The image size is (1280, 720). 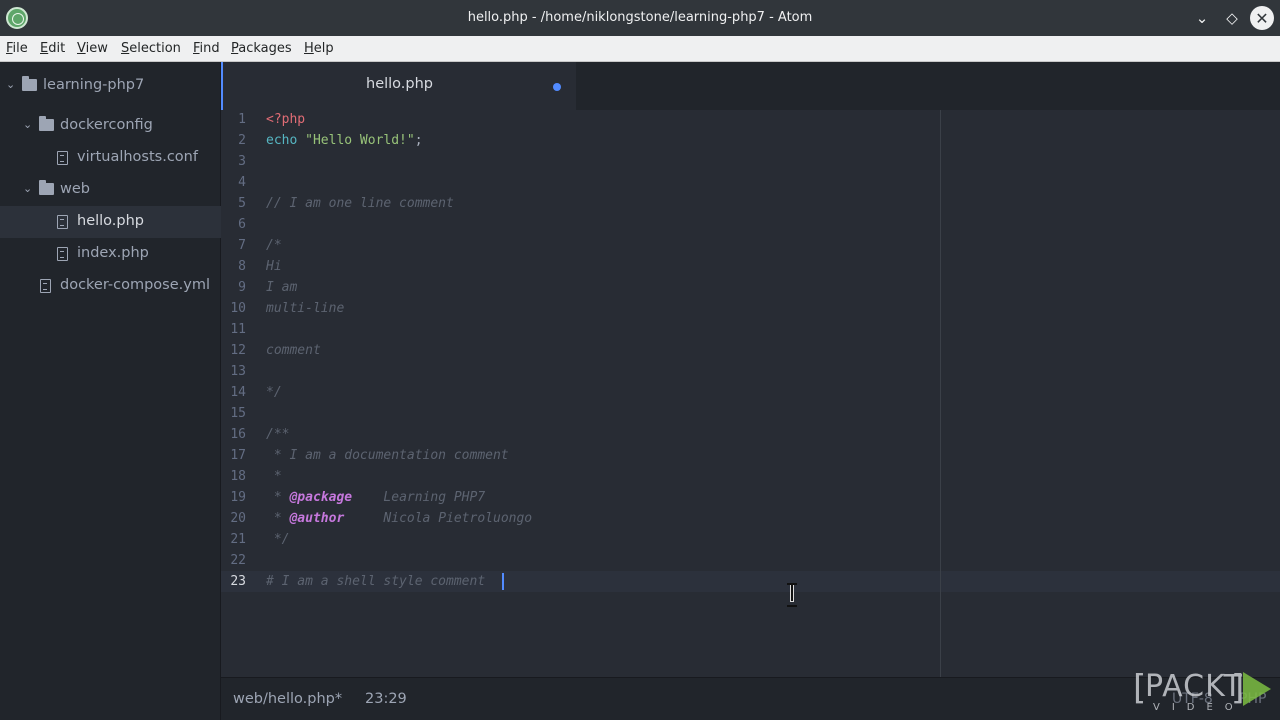 I want to click on menu-packages: Packages, so click(x=261, y=48).